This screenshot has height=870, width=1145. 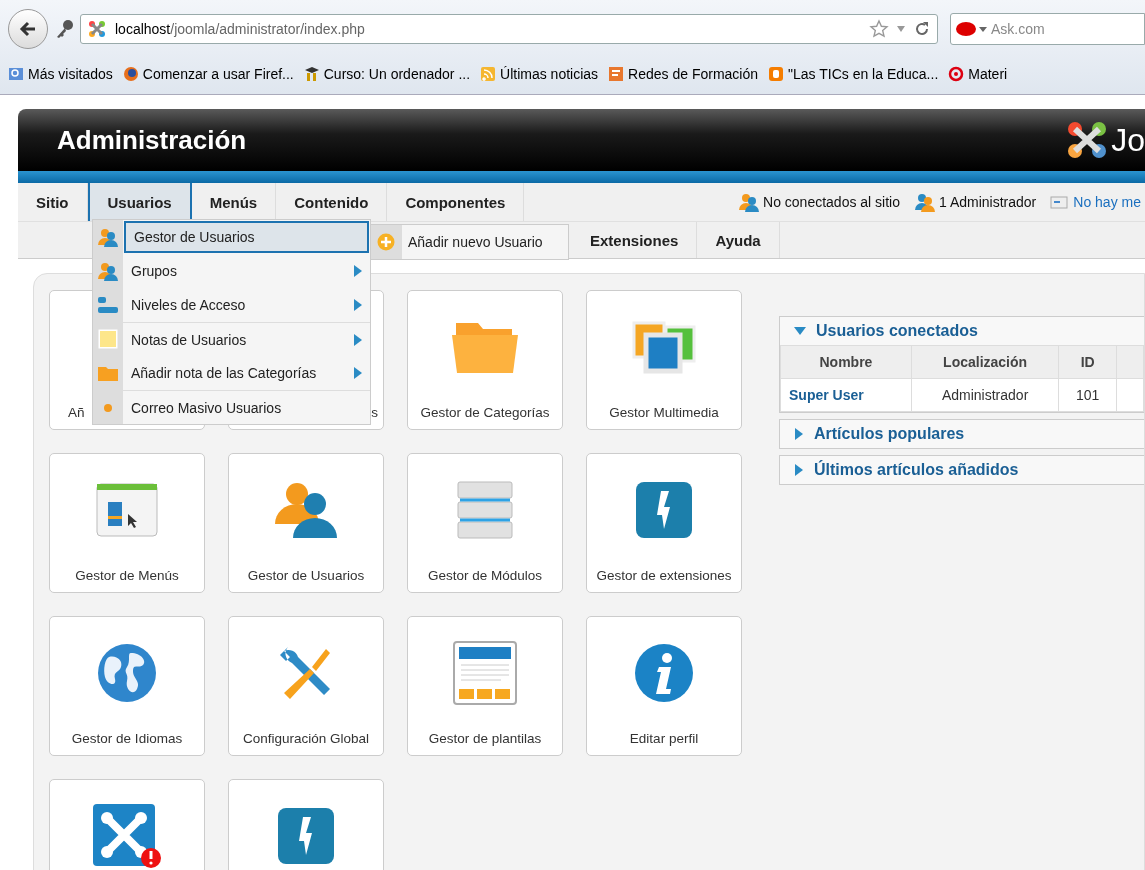 What do you see at coordinates (306, 576) in the screenshot?
I see `tile-label: Gestor de Usuarios` at bounding box center [306, 576].